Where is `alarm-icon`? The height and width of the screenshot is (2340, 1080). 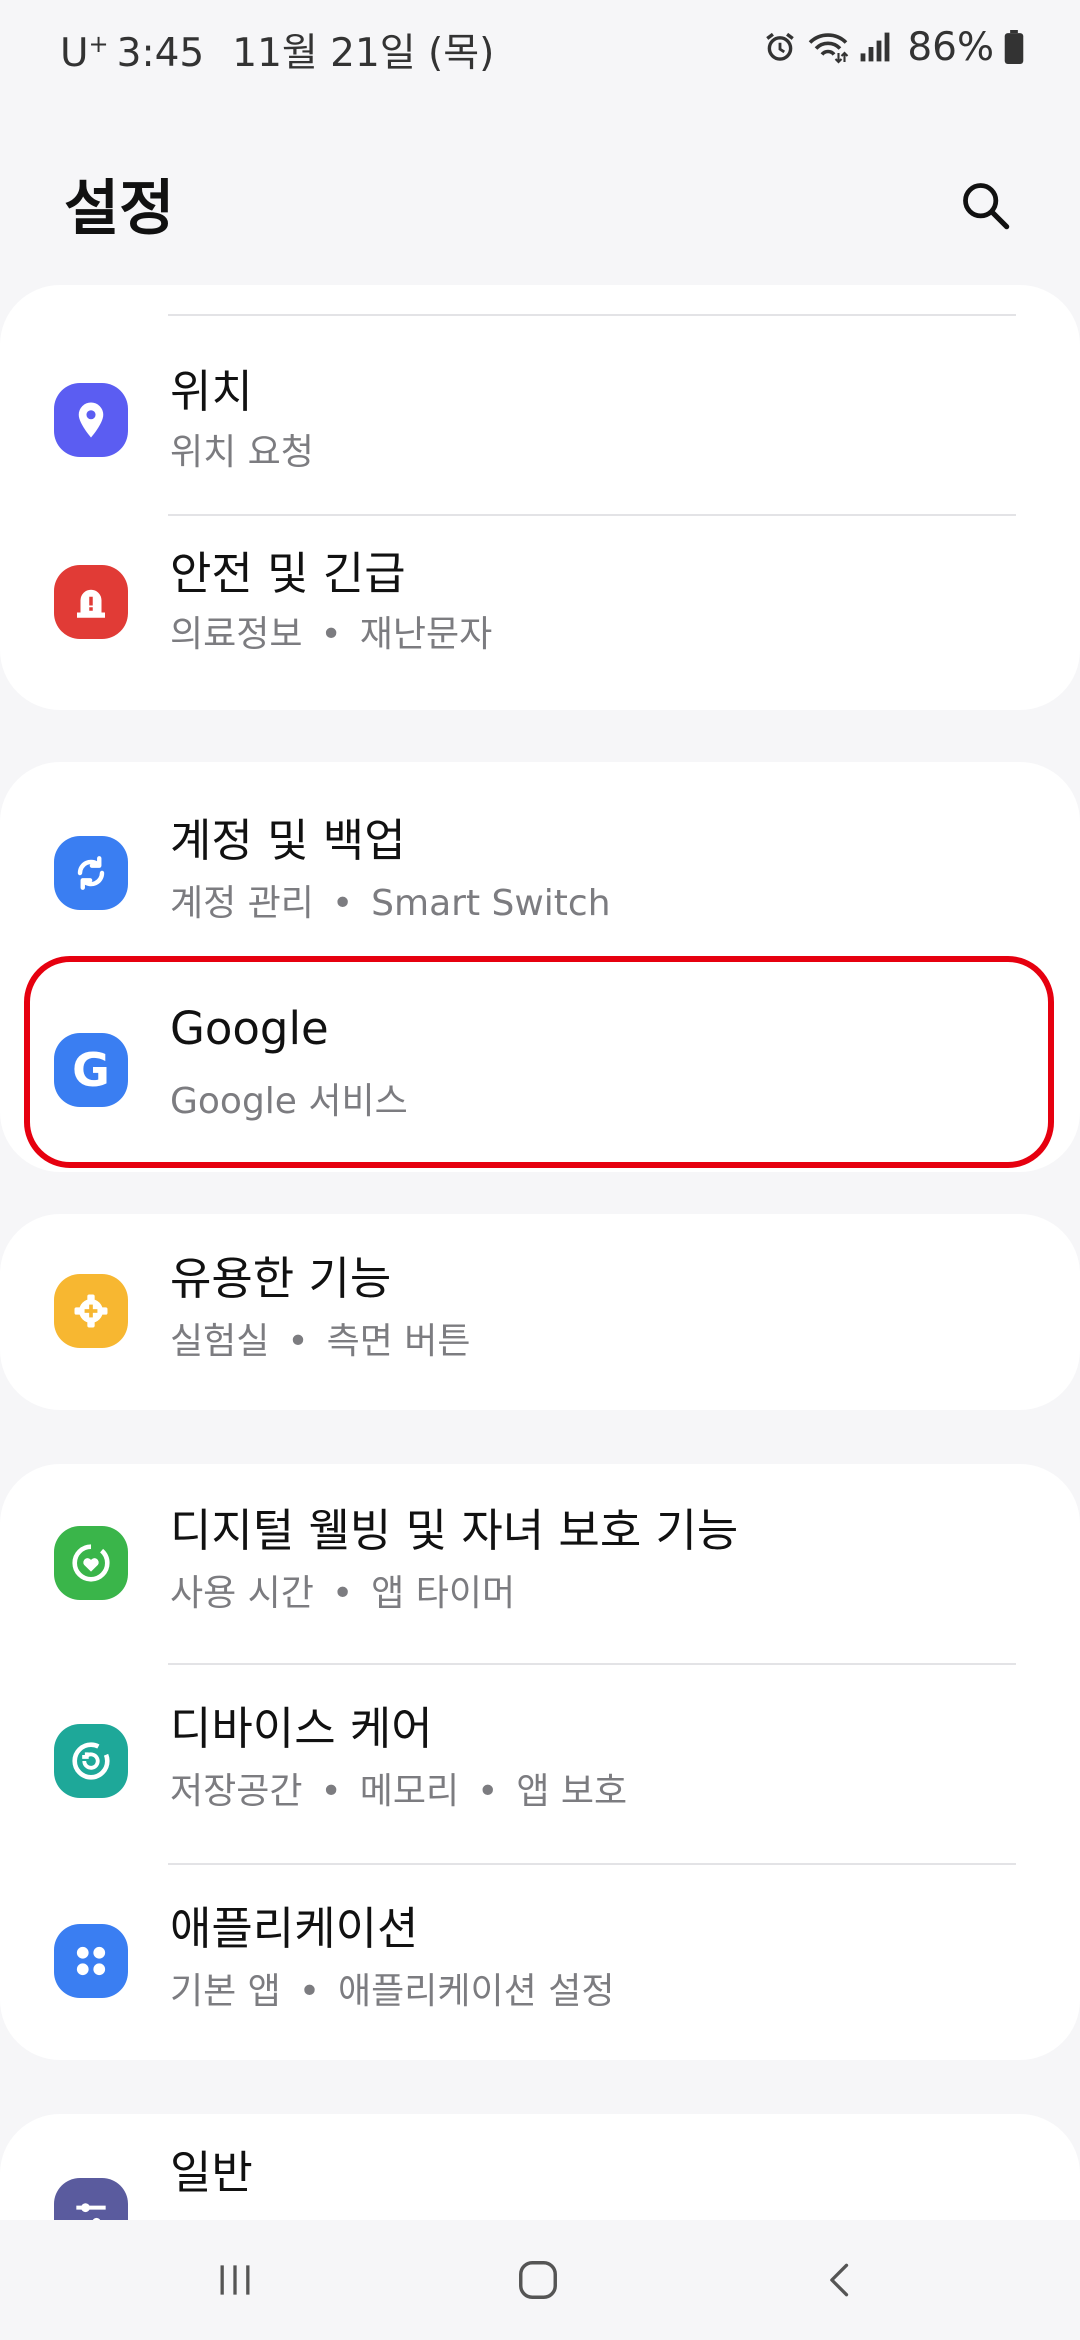 alarm-icon is located at coordinates (780, 46).